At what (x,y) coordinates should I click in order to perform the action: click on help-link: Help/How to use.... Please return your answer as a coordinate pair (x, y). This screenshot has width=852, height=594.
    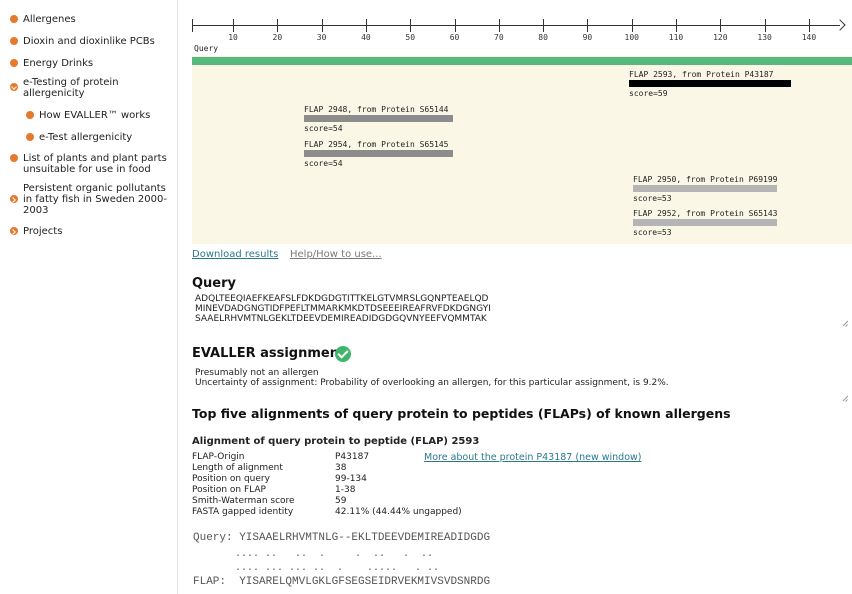
    Looking at the image, I should click on (336, 254).